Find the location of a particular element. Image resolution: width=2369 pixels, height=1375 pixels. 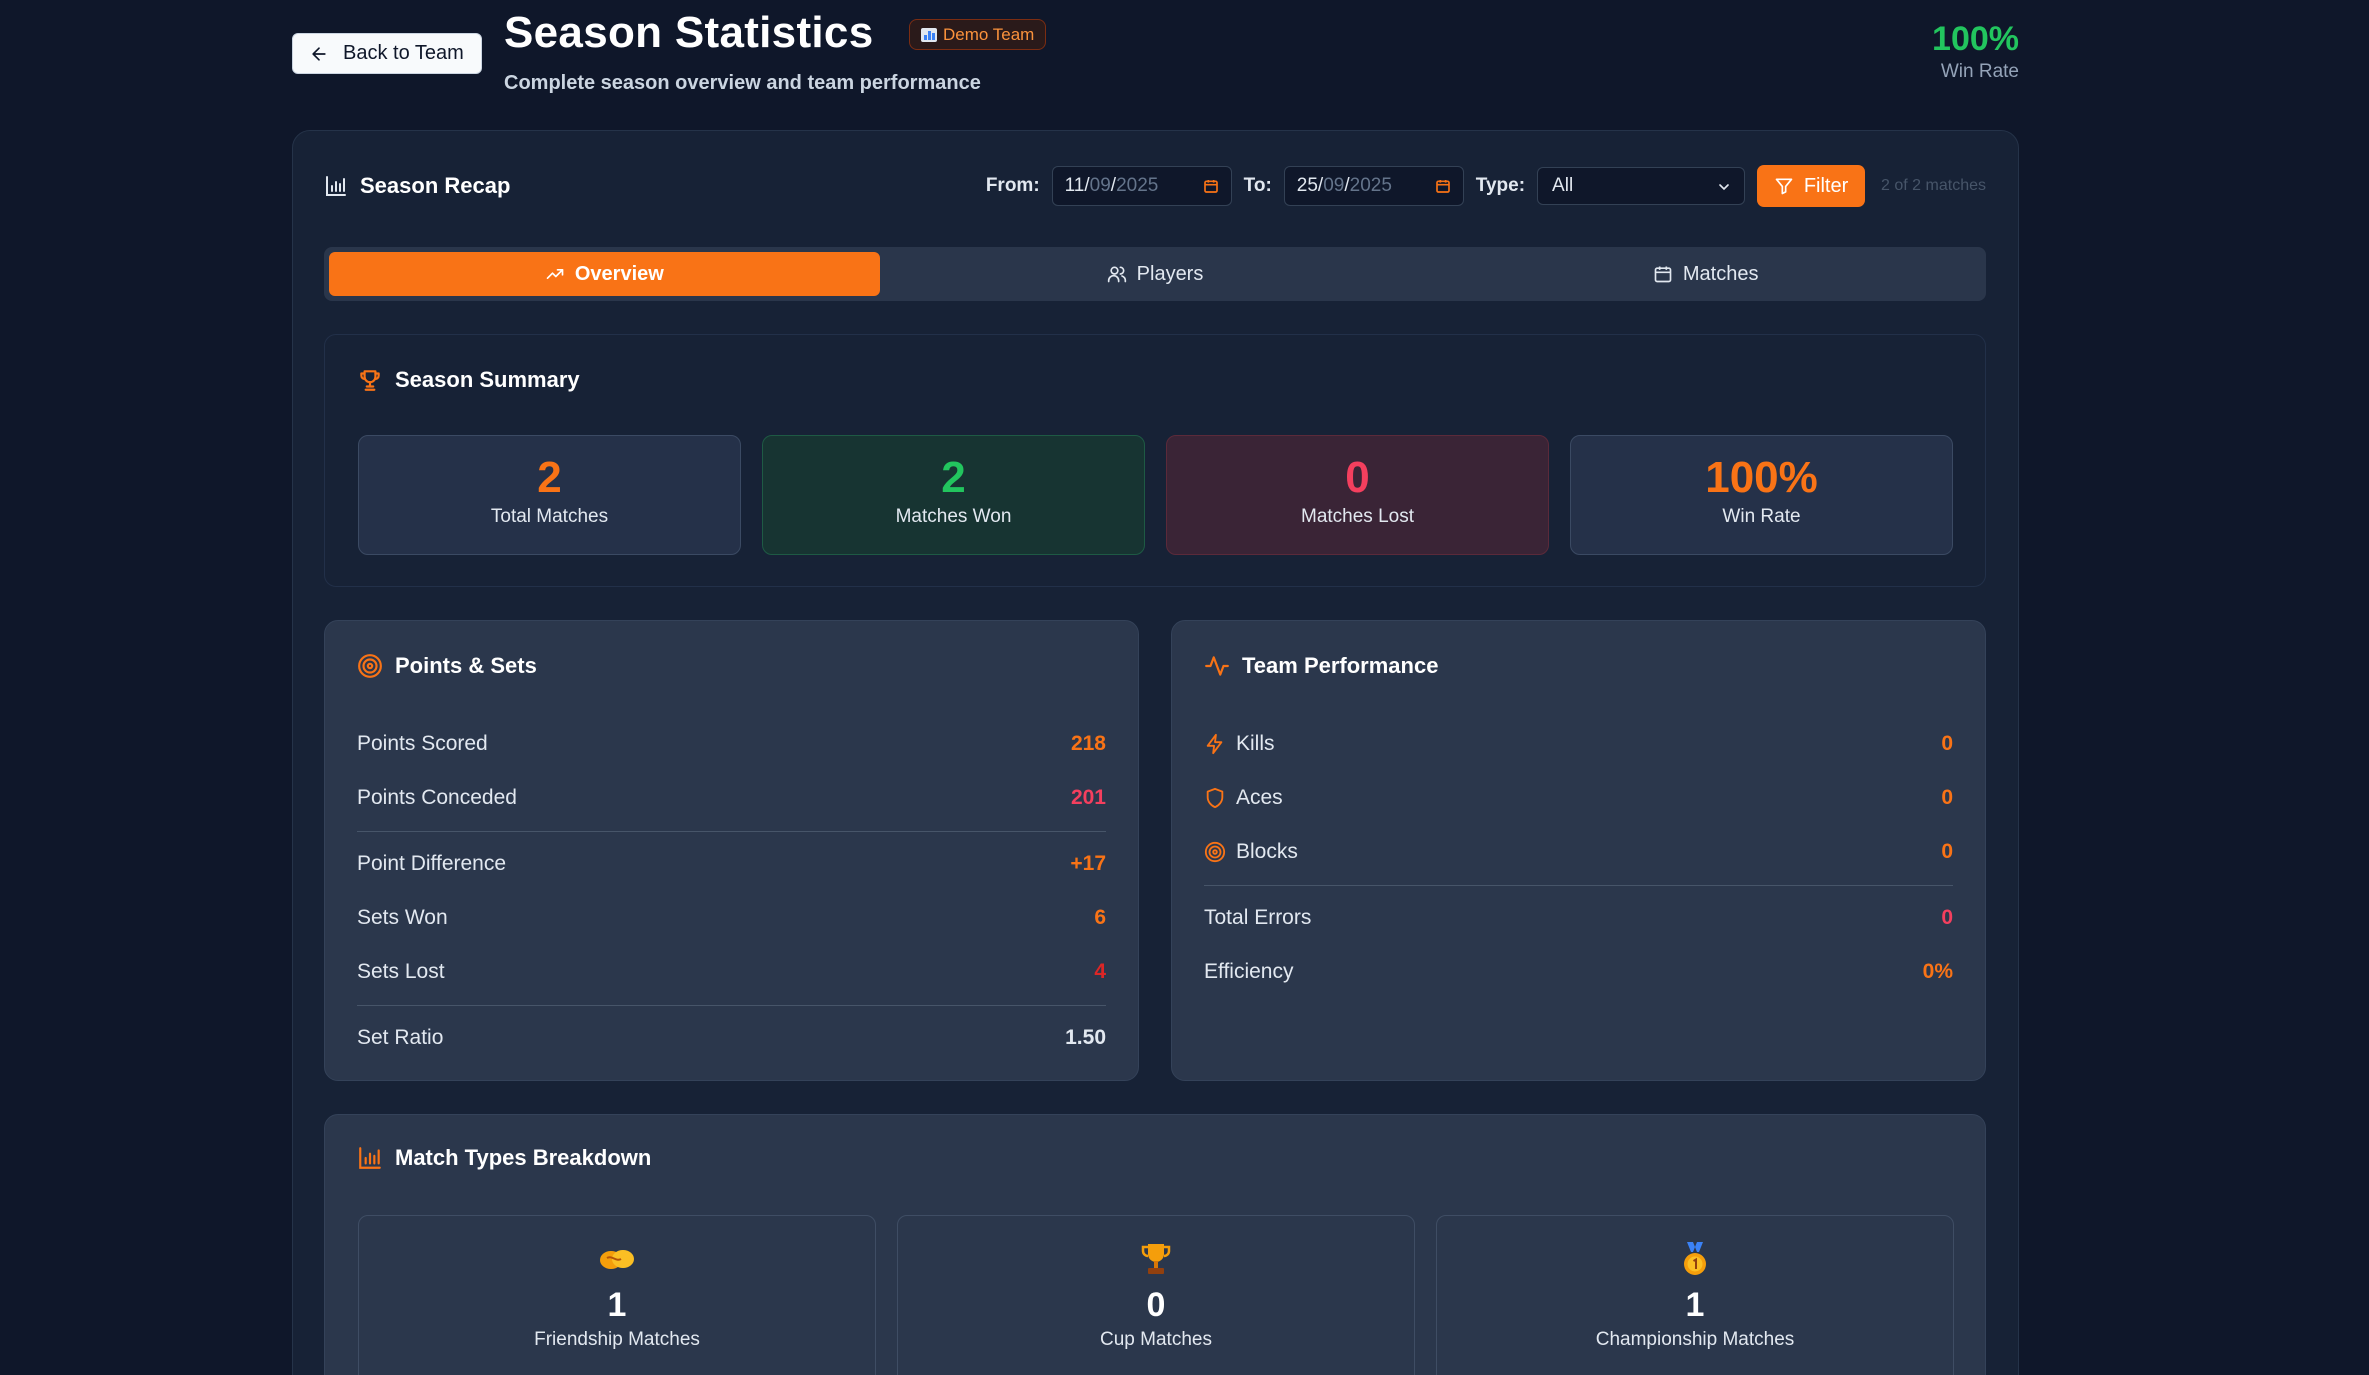

aces-label: Aces is located at coordinates (1259, 797).